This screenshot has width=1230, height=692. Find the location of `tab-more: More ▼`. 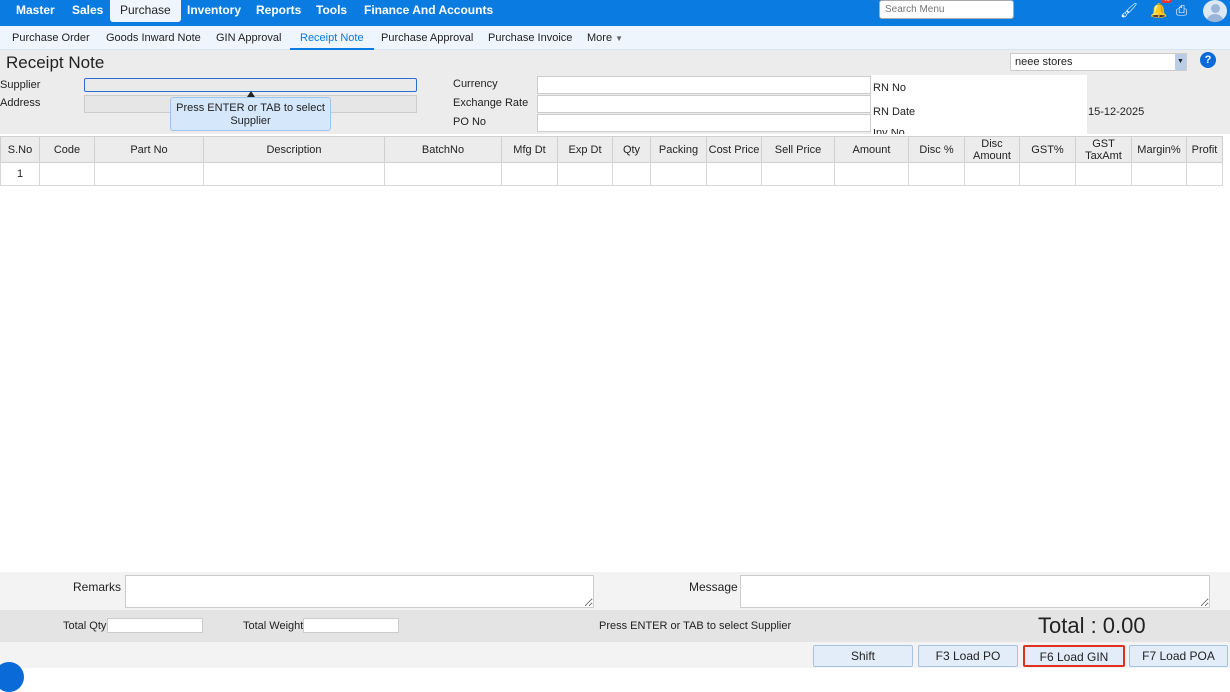

tab-more: More ▼ is located at coordinates (605, 38).